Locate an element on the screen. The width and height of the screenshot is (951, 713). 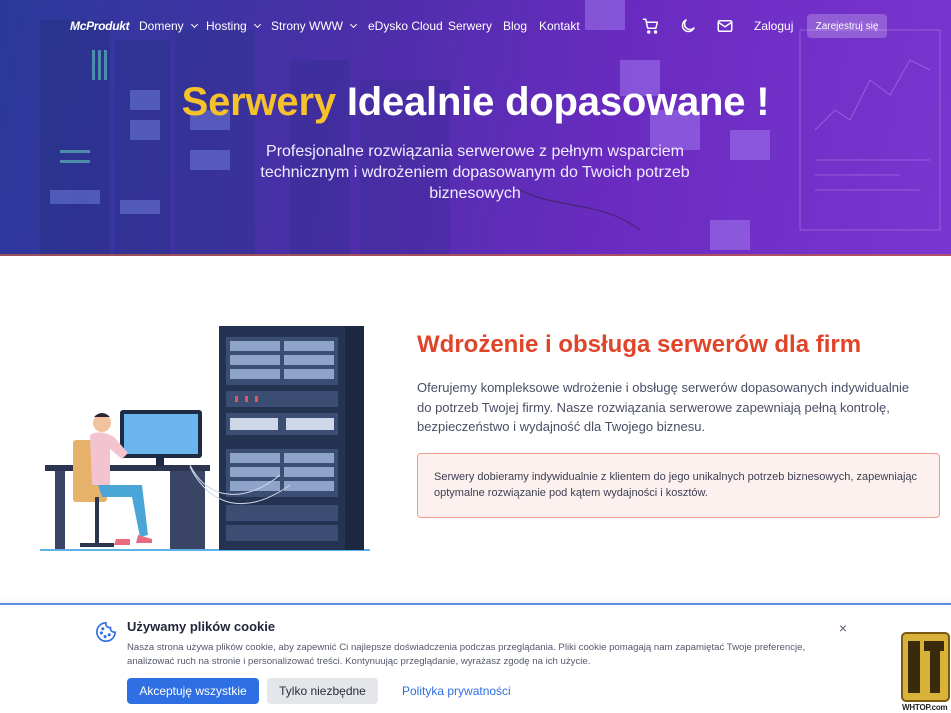
nav-item-label: Blog is located at coordinates (515, 26).